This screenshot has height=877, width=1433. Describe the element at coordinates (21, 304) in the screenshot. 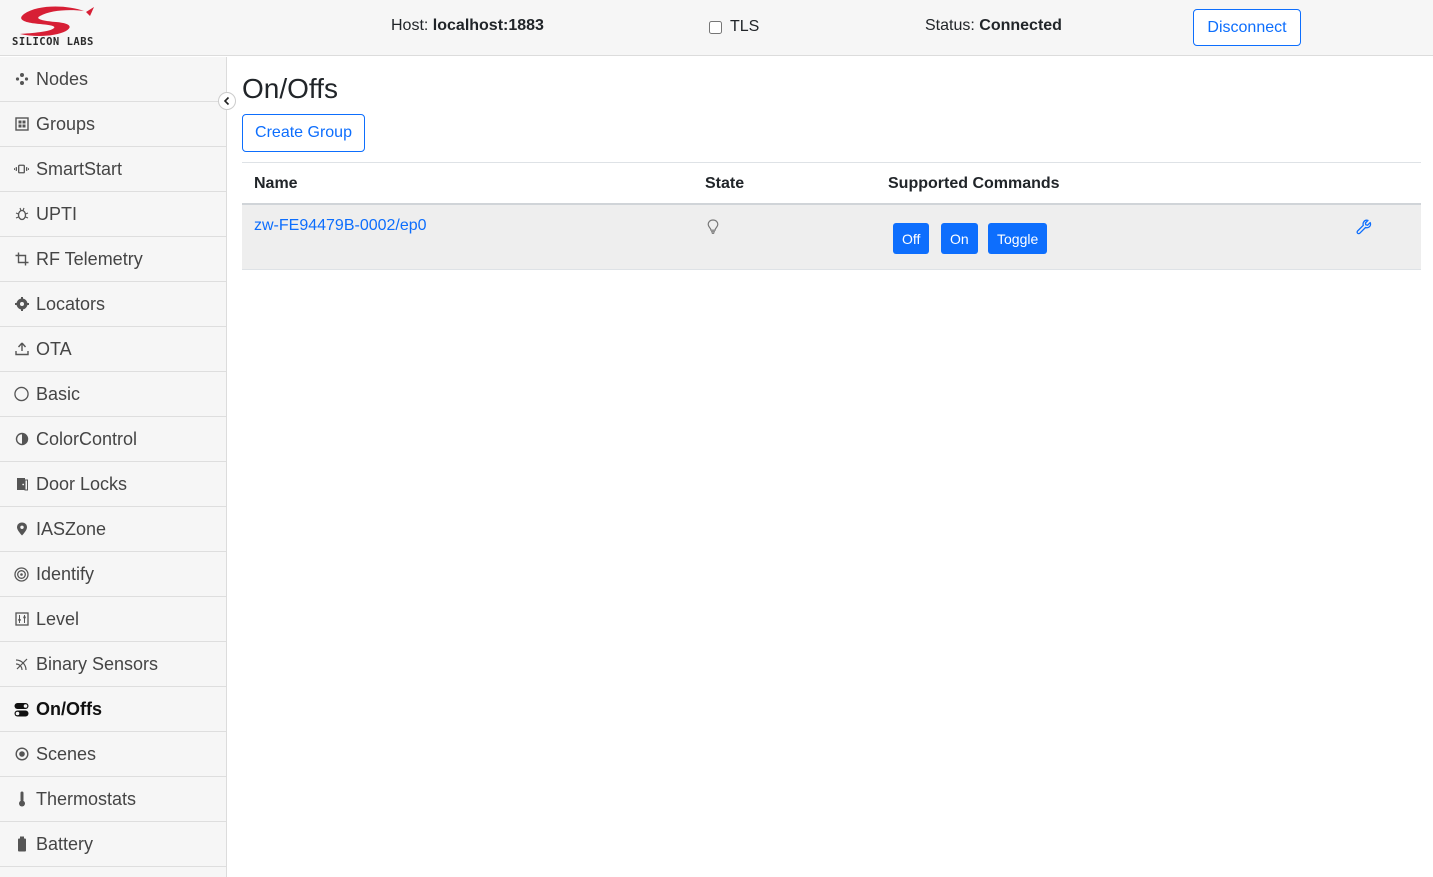

I see `gear-icon` at that location.